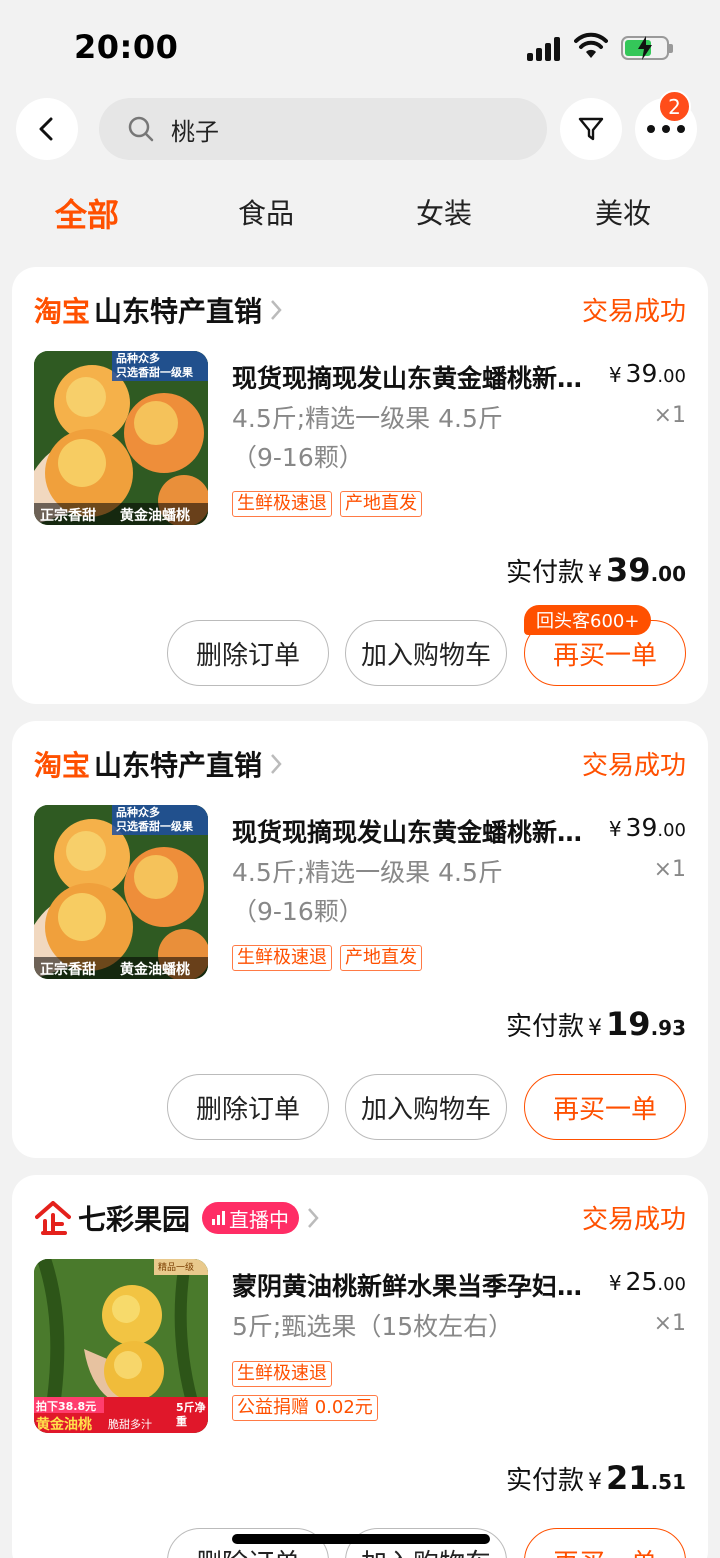  I want to click on search-input, so click(331, 129).